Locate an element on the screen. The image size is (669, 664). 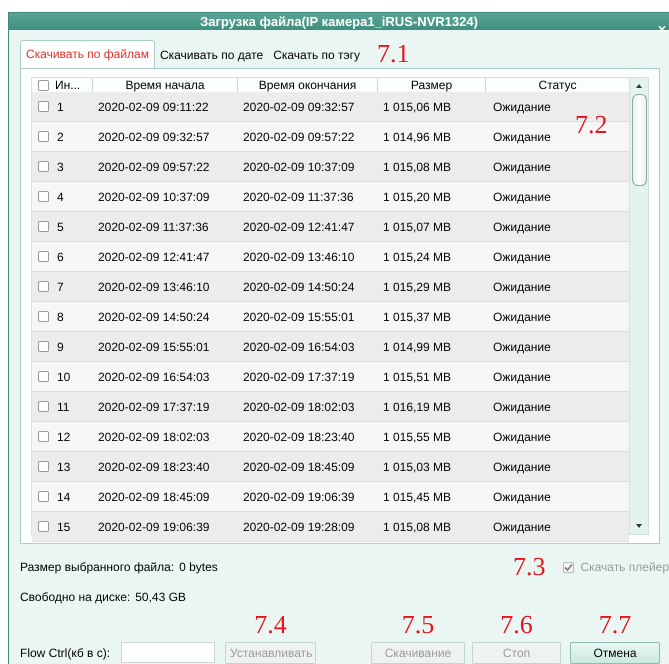
scroll-up-icon is located at coordinates (639, 86).